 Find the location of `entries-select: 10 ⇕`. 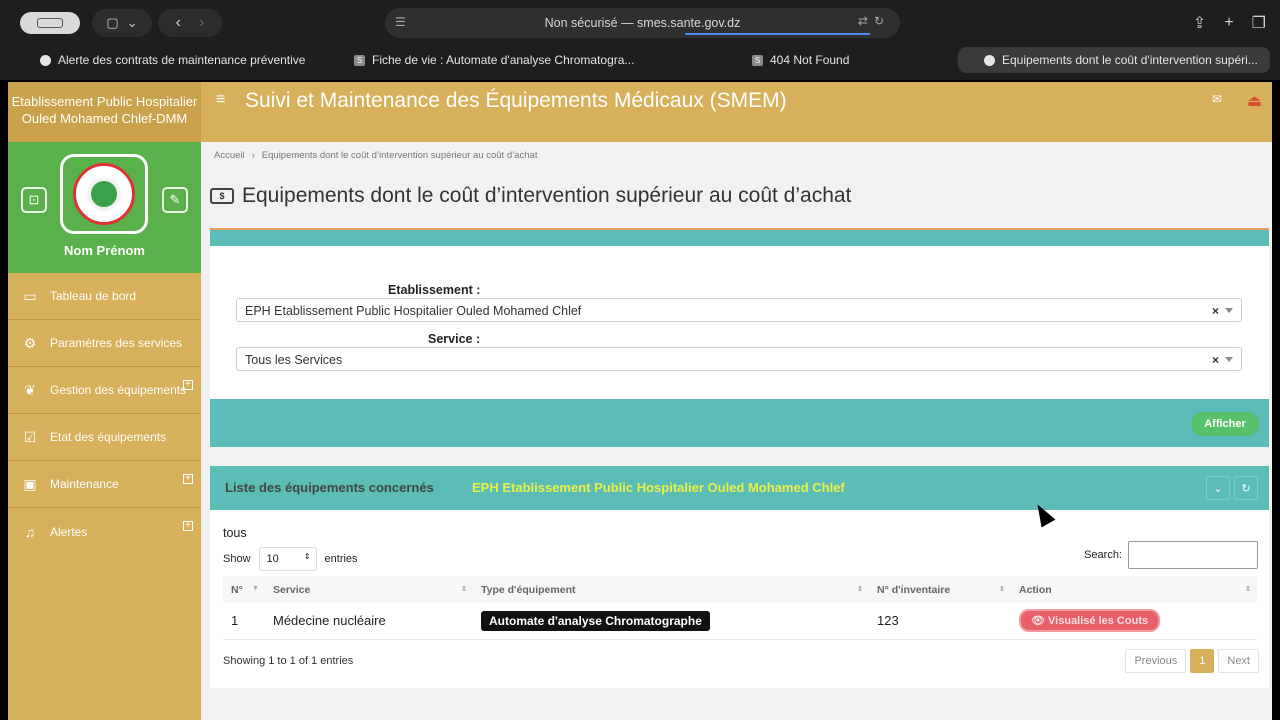

entries-select: 10 ⇕ is located at coordinates (287, 559).